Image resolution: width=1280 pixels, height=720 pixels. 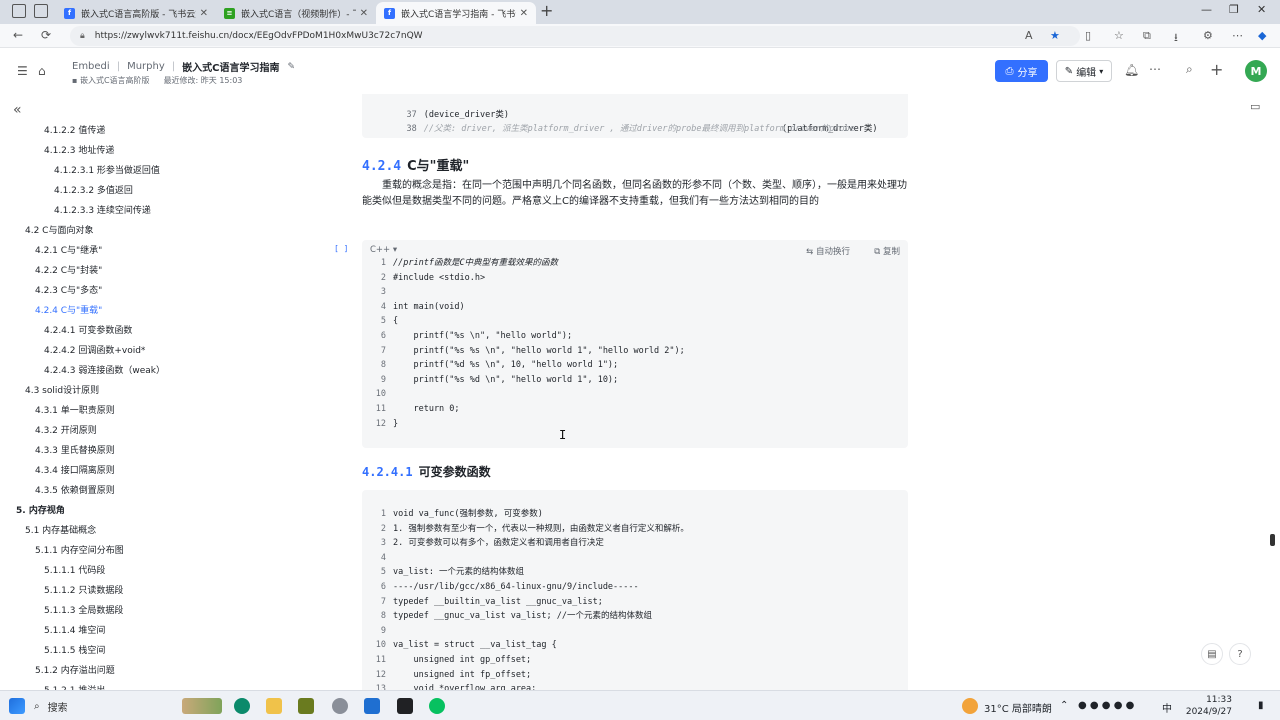 What do you see at coordinates (1206, 706) in the screenshot?
I see `clock: 11:33 2024/9/27` at bounding box center [1206, 706].